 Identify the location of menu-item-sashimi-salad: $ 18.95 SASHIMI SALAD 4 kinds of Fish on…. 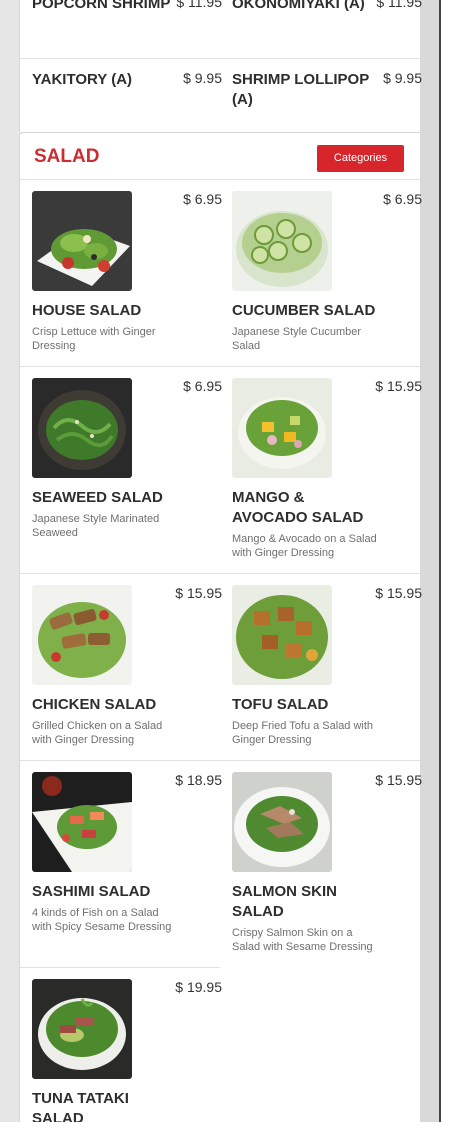
(127, 867).